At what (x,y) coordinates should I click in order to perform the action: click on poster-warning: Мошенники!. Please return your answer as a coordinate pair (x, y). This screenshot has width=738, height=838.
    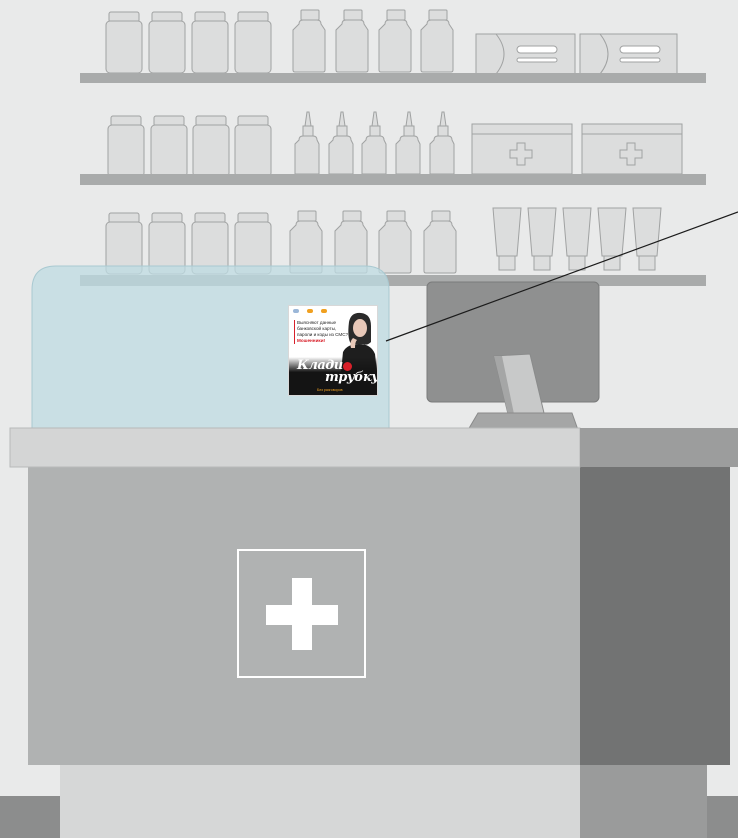
    Looking at the image, I should click on (311, 340).